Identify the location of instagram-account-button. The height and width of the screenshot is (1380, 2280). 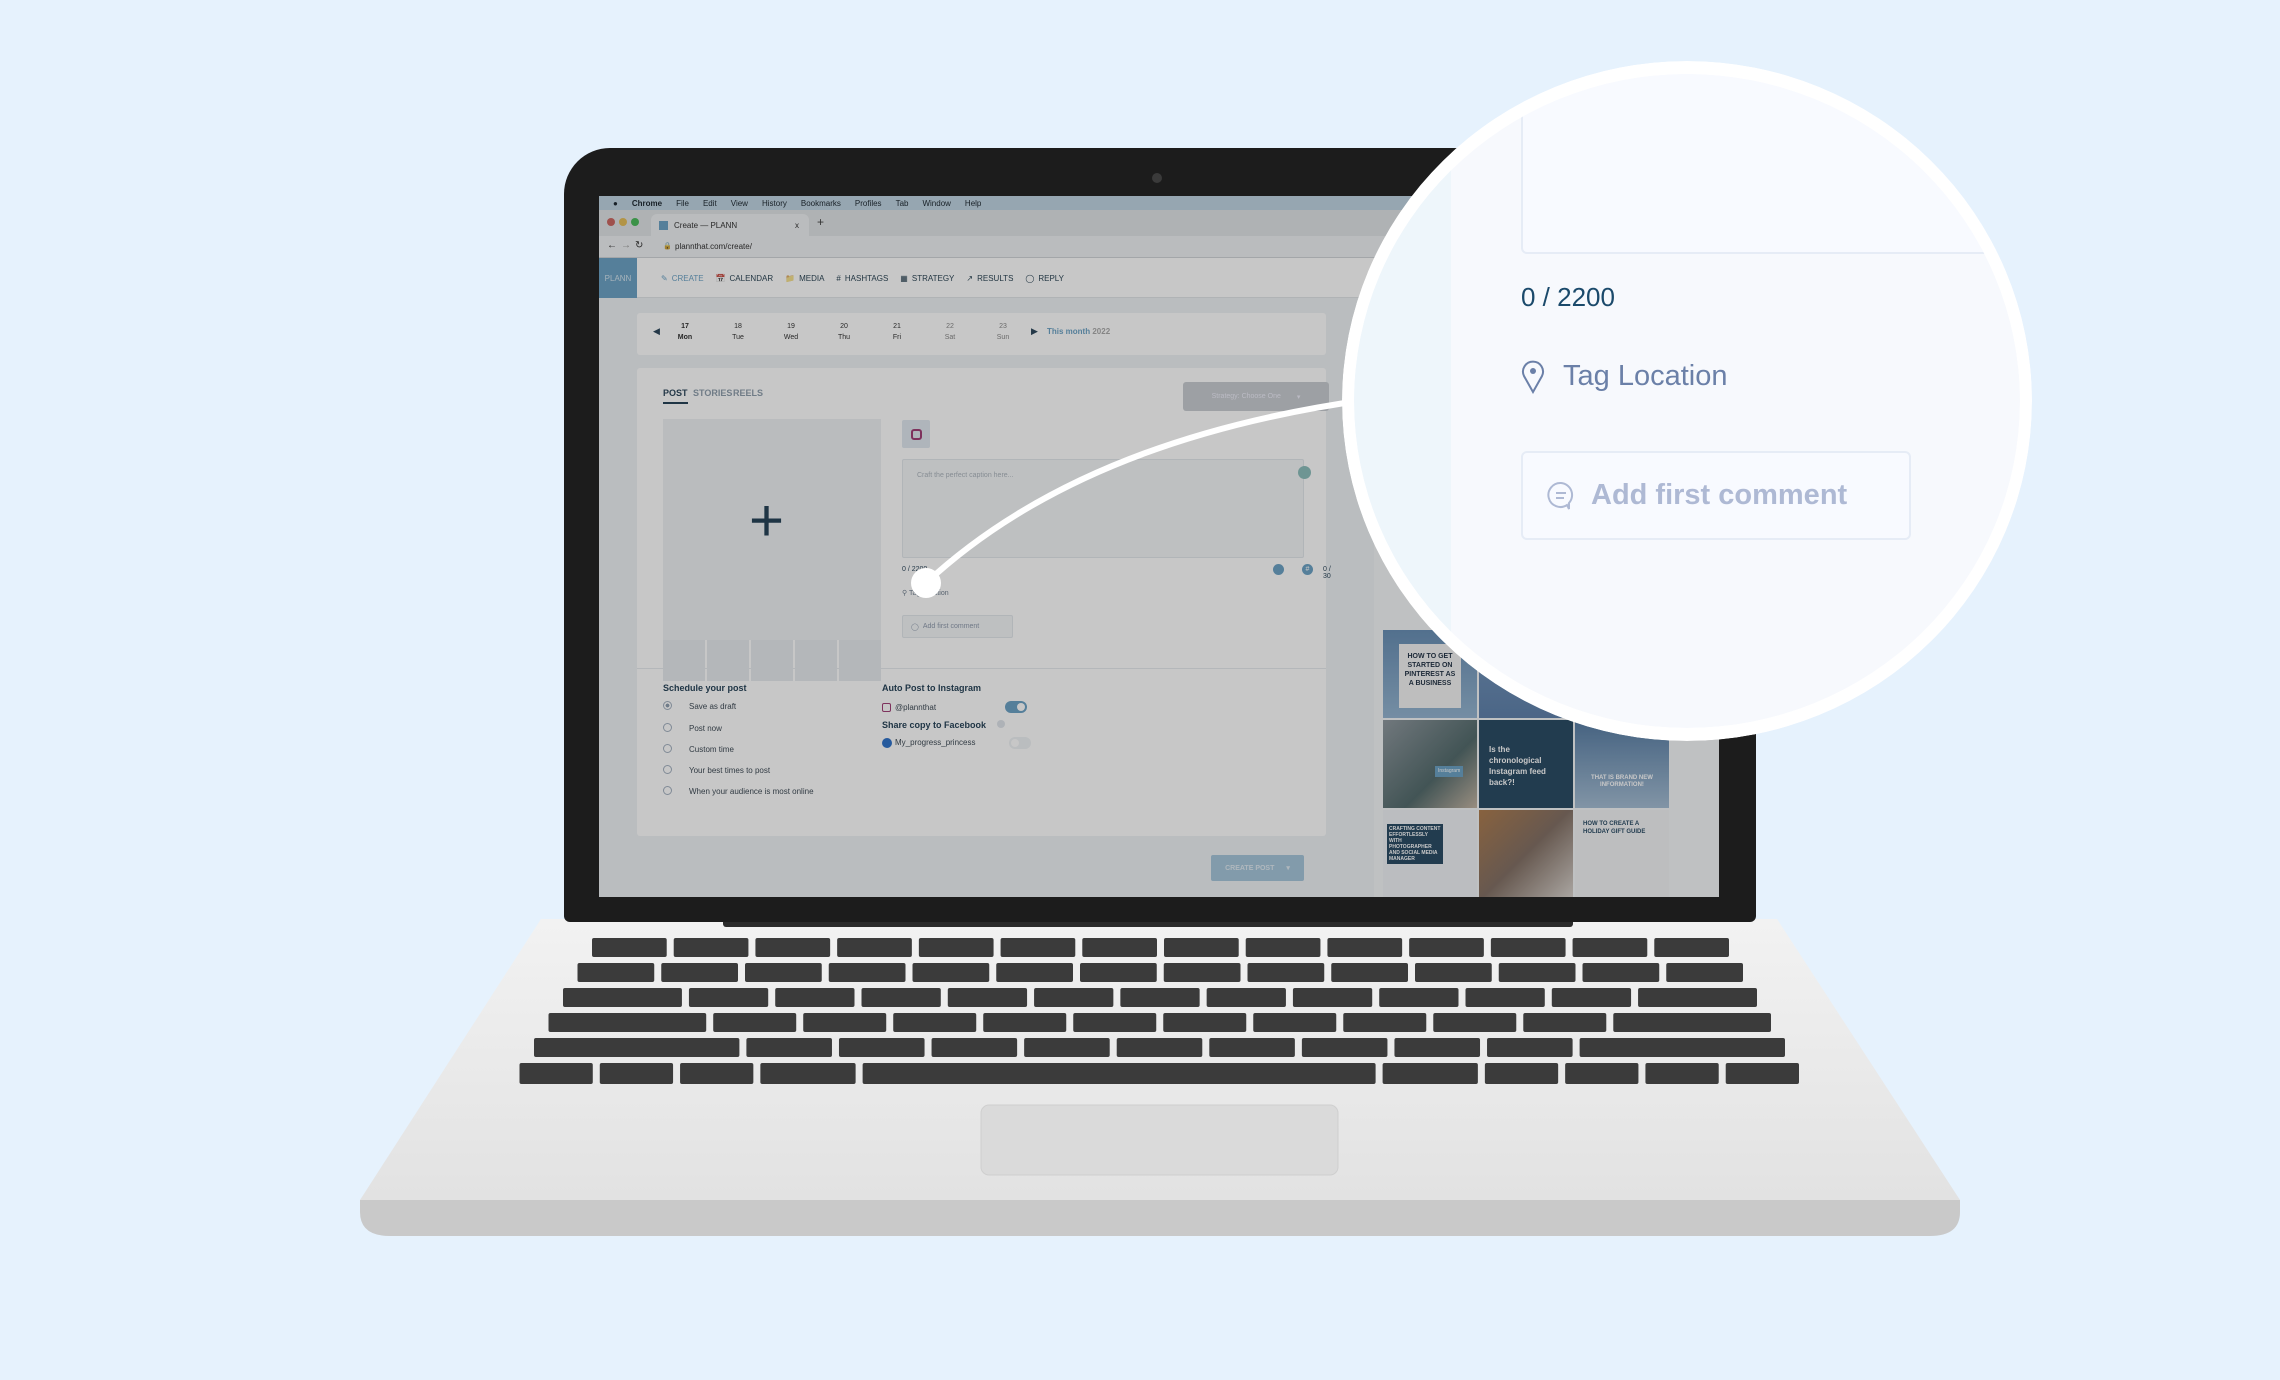
(916, 434).